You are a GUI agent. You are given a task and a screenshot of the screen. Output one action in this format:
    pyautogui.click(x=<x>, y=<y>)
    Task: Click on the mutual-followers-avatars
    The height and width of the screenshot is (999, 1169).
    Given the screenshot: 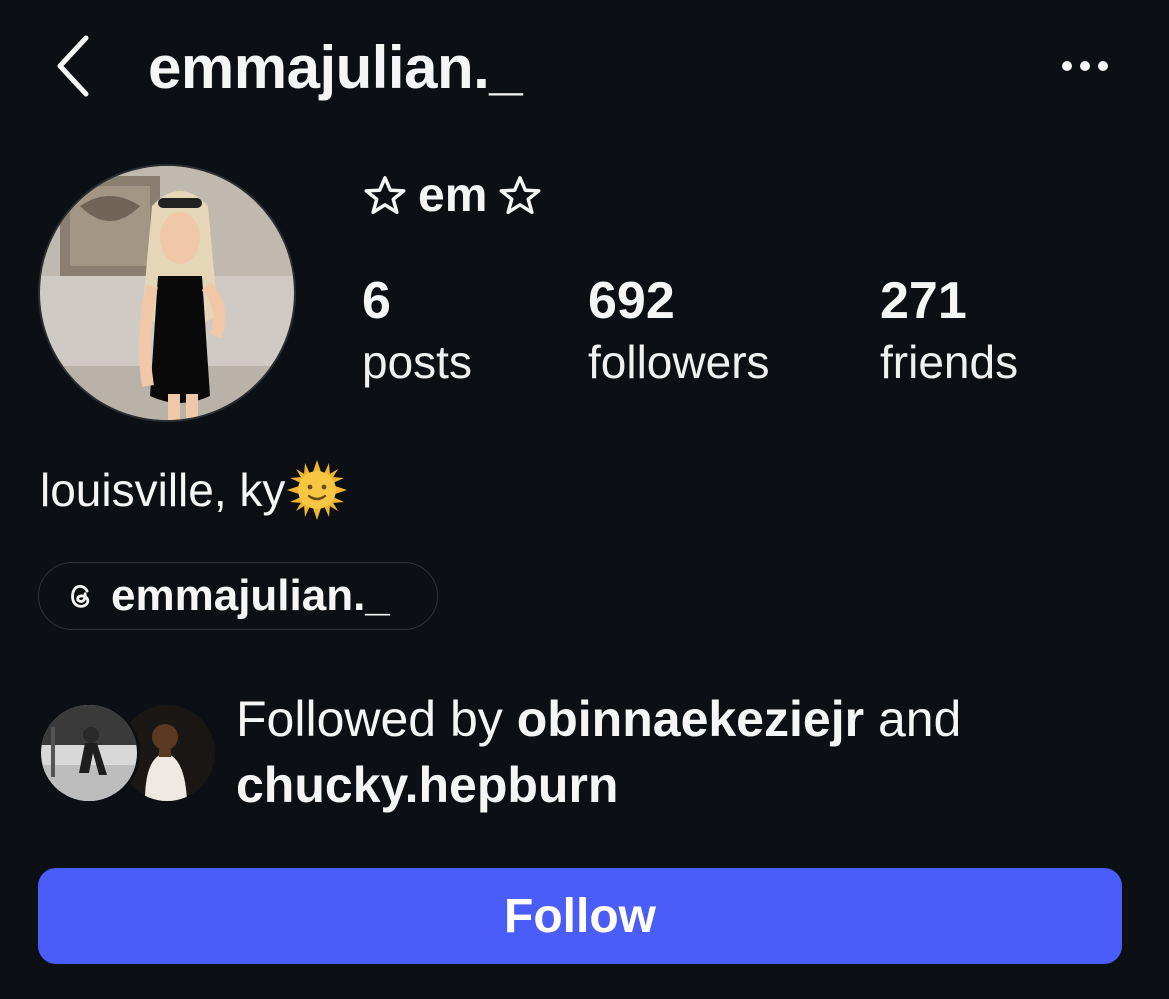 What is the action you would take?
    pyautogui.click(x=128, y=753)
    